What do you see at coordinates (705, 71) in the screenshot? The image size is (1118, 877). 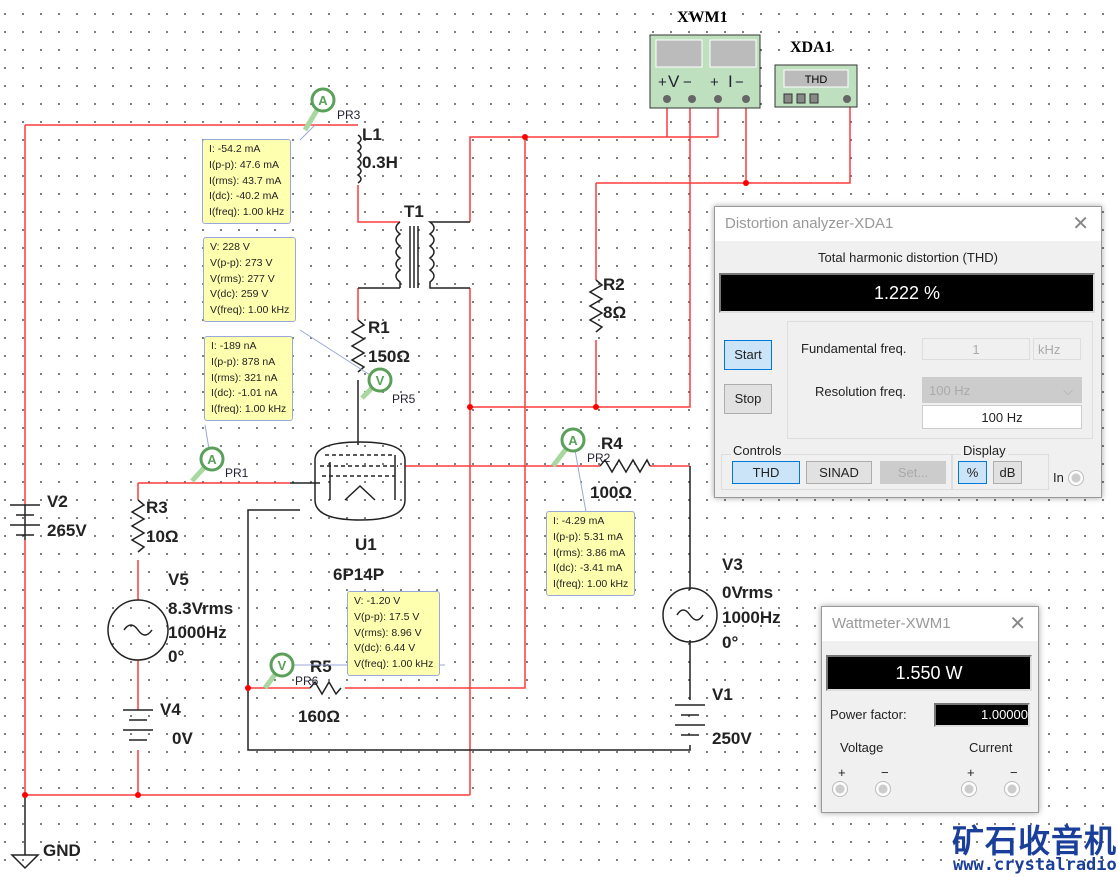 I see `wattmeter-xwm1-symbol: + − + − V I` at bounding box center [705, 71].